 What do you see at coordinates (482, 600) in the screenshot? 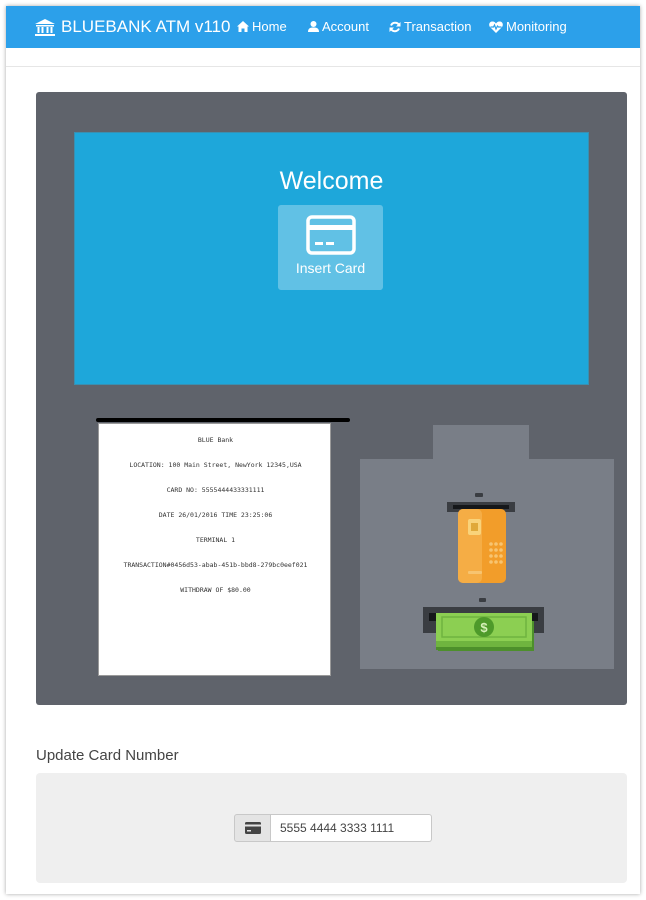
I see `cash-slot-indicator` at bounding box center [482, 600].